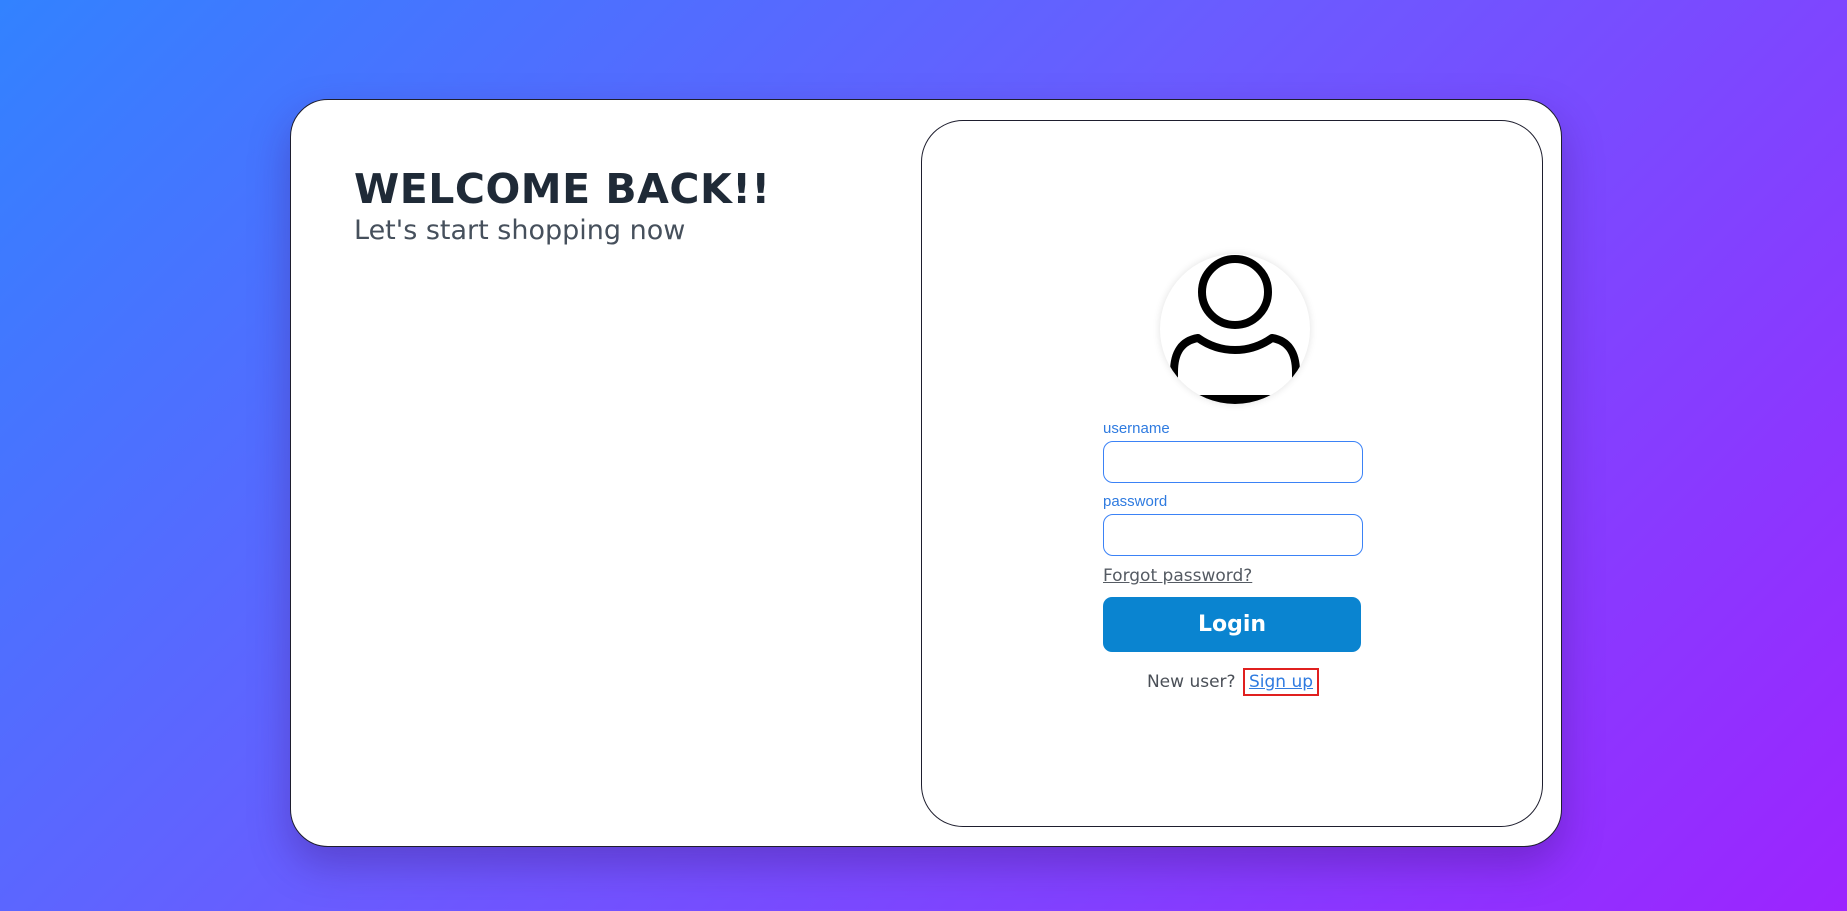 The width and height of the screenshot is (1847, 911). I want to click on user-icon, so click(1235, 329).